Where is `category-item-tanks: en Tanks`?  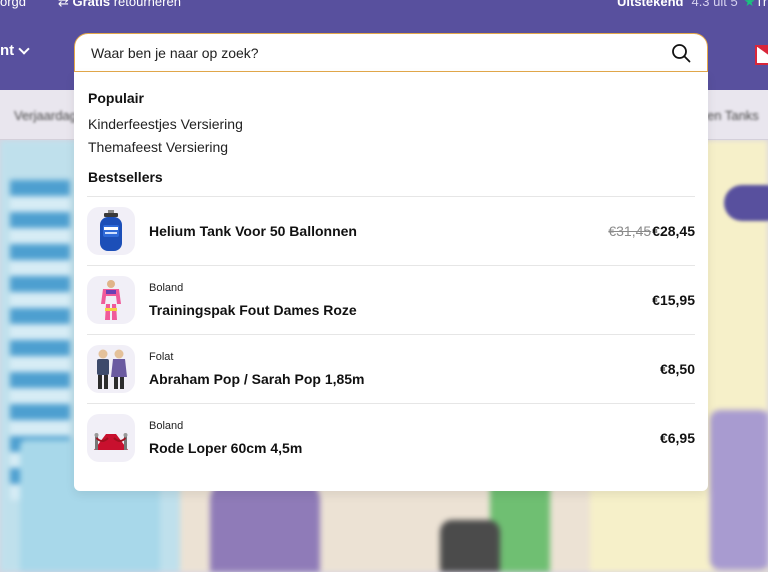
category-item-tanks: en Tanks is located at coordinates (733, 115).